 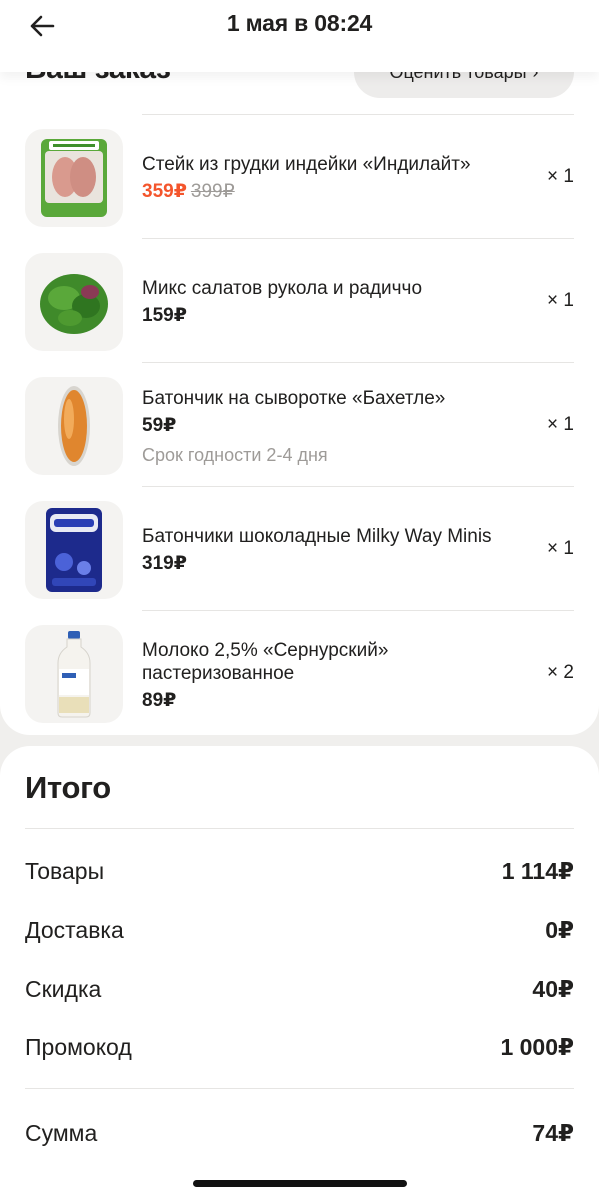 What do you see at coordinates (65, 870) in the screenshot?
I see `total-row-label: Товары` at bounding box center [65, 870].